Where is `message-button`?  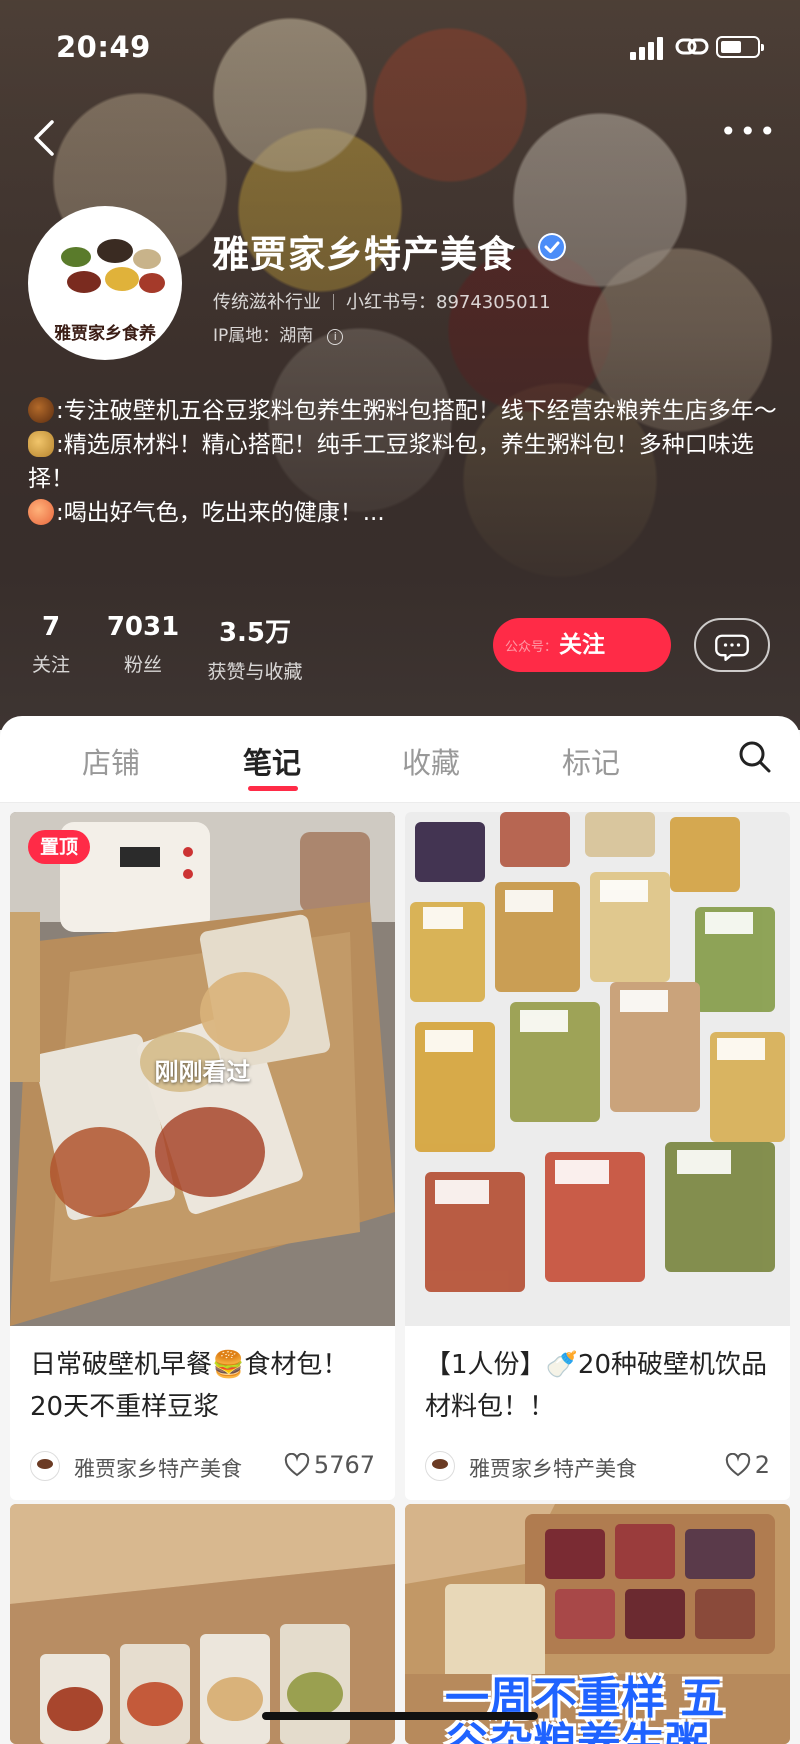
message-button is located at coordinates (732, 645).